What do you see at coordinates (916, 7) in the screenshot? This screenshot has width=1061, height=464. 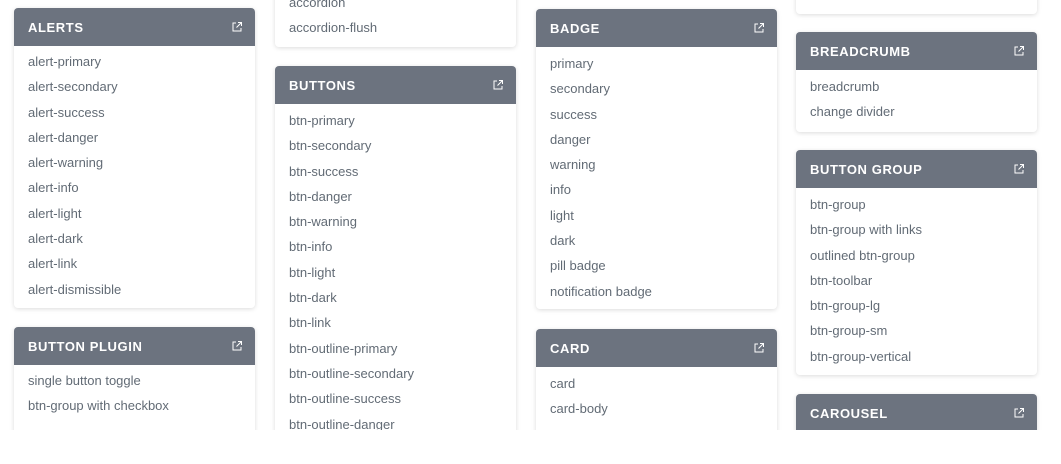 I see `partial-top-card` at bounding box center [916, 7].